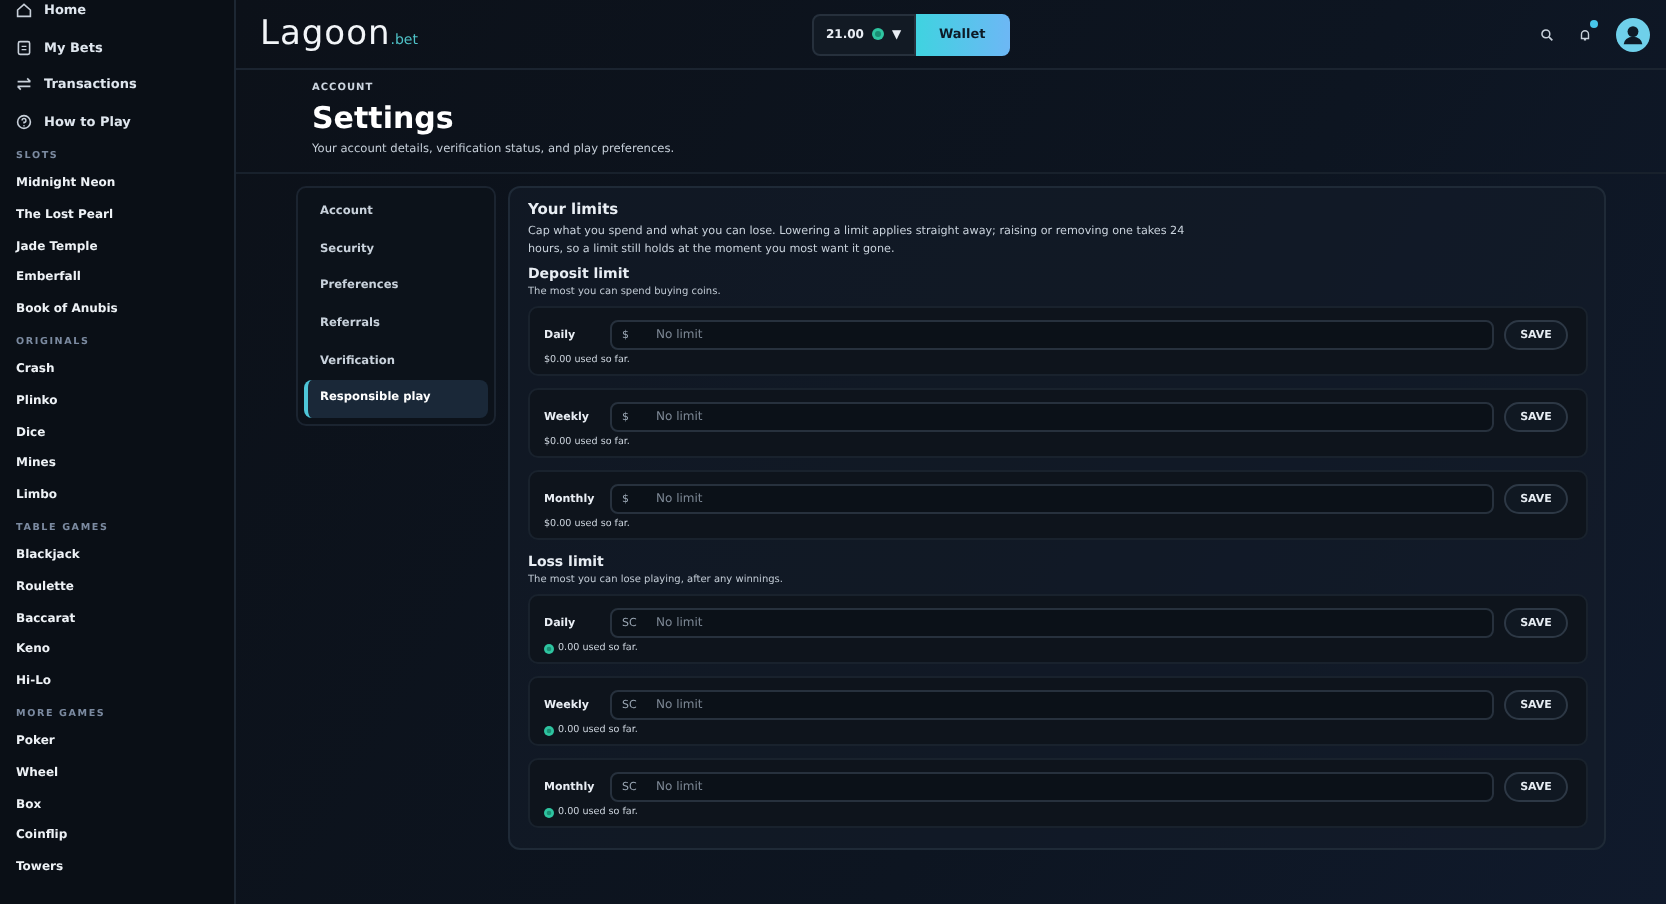 The width and height of the screenshot is (1666, 904). Describe the element at coordinates (384, 118) in the screenshot. I see `page-title: Settings` at that location.